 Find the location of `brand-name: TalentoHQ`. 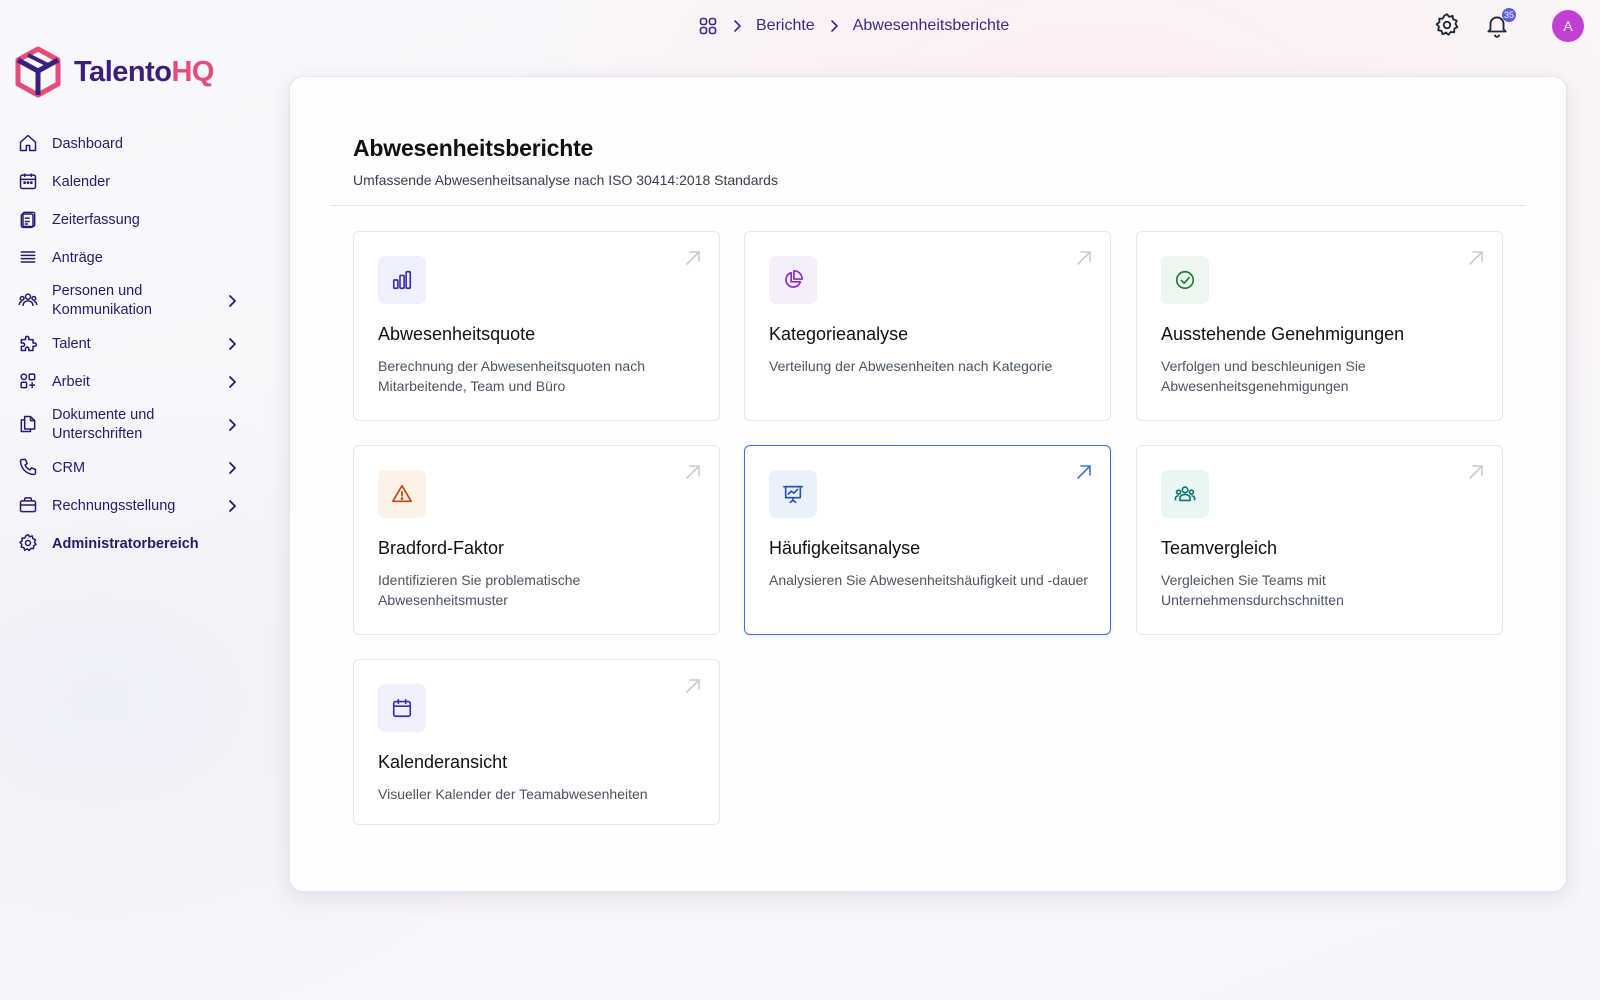

brand-name: TalentoHQ is located at coordinates (144, 71).